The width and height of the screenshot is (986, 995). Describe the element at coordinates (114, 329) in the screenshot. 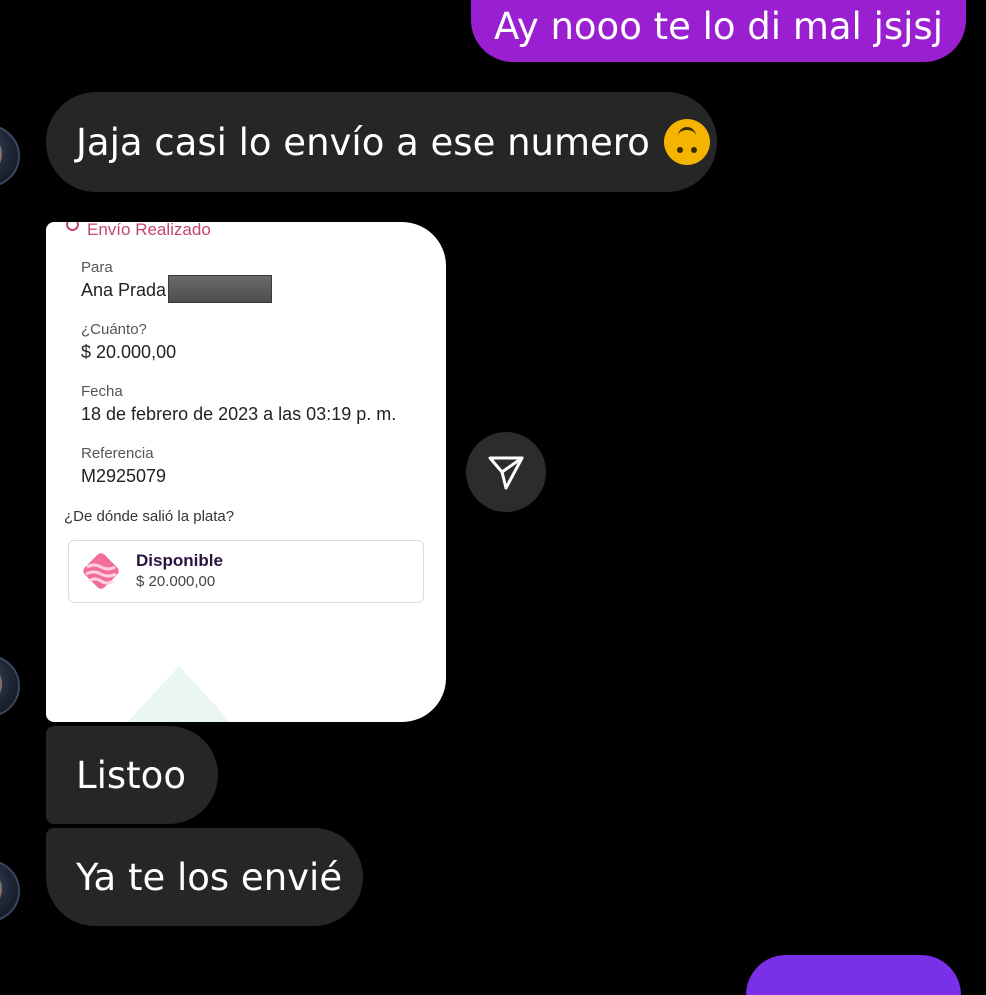

I see `cuanto-label: ¿Cuánto?` at that location.